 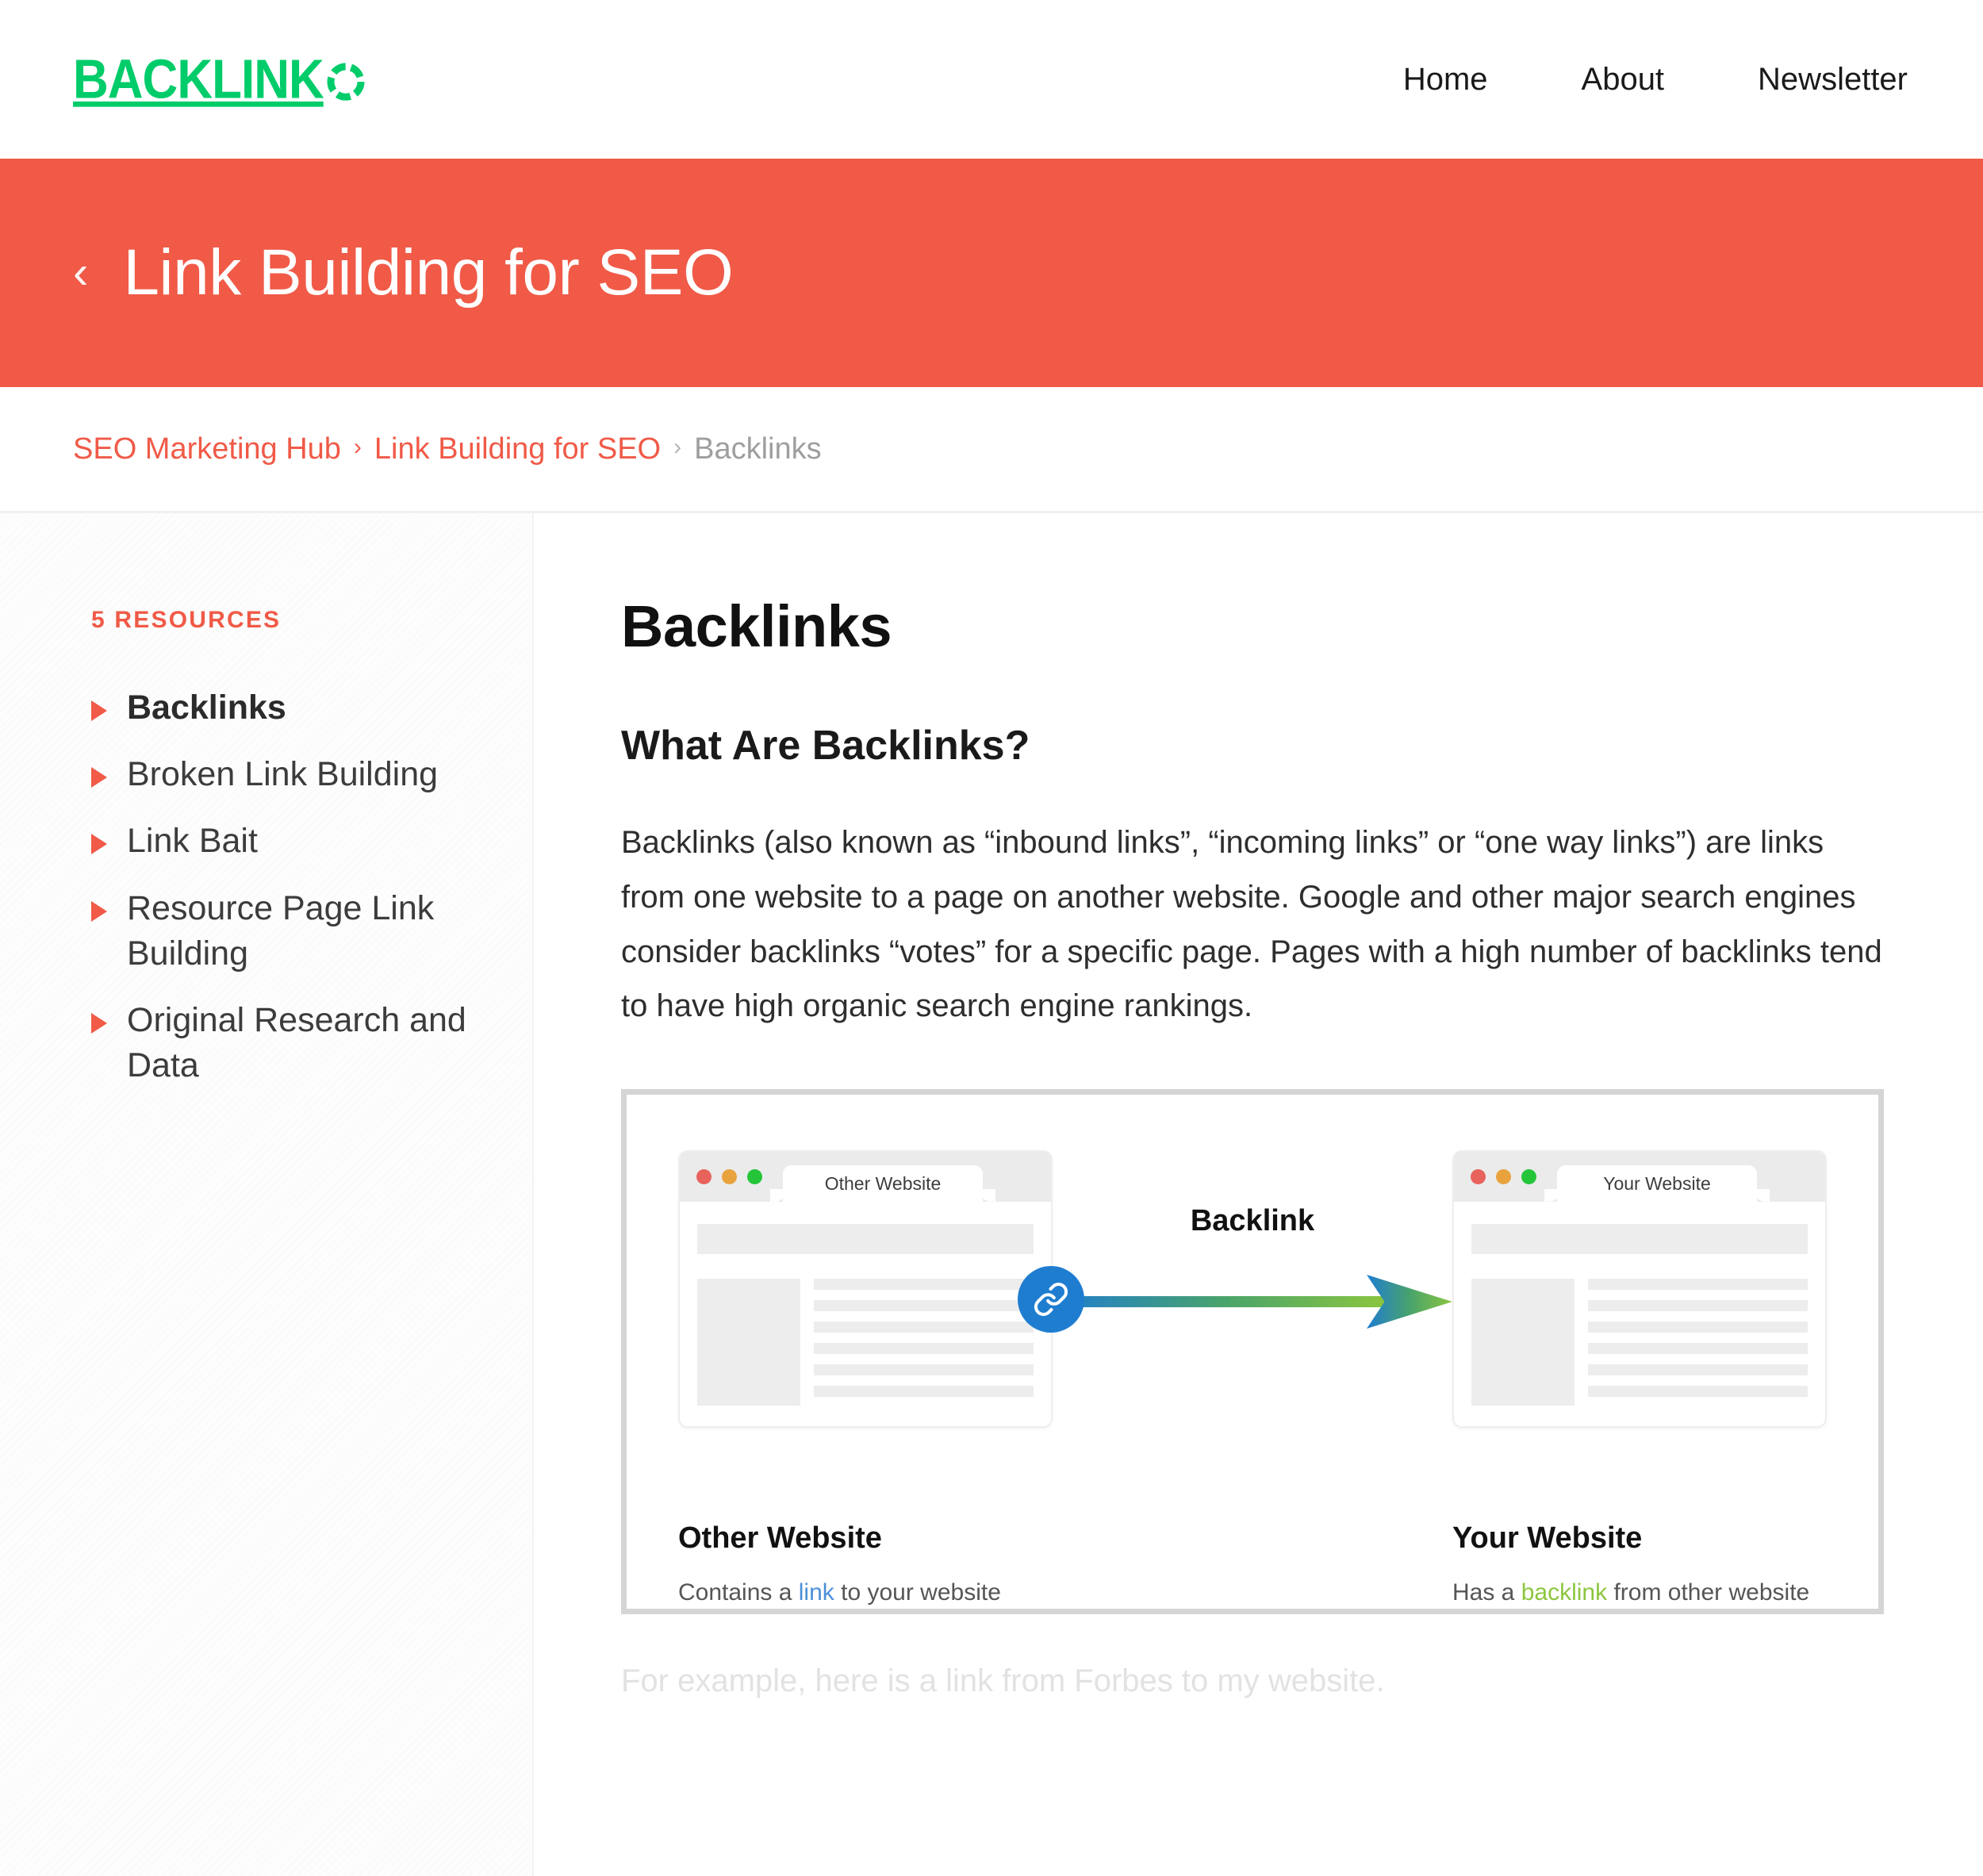 I want to click on sidebar-item-label: Resource Page Link Building, so click(x=302, y=931).